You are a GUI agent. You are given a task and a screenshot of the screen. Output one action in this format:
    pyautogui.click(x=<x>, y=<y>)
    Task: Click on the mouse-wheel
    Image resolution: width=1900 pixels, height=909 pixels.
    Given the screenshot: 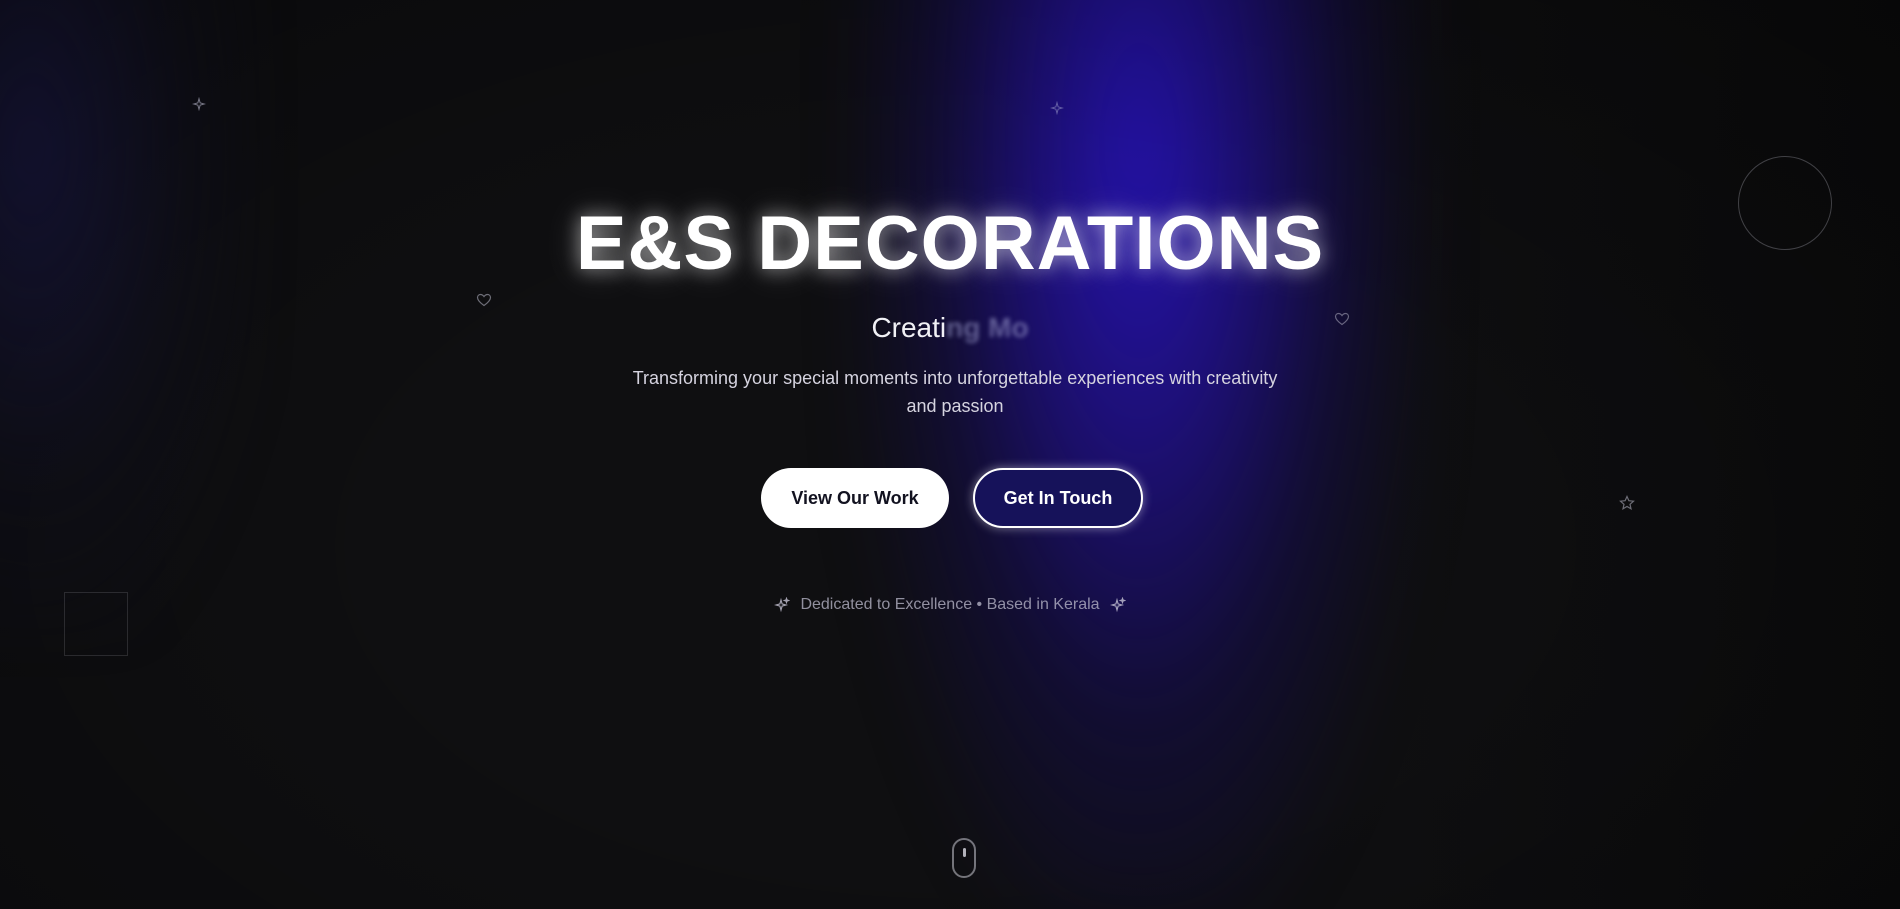 What is the action you would take?
    pyautogui.click(x=964, y=852)
    